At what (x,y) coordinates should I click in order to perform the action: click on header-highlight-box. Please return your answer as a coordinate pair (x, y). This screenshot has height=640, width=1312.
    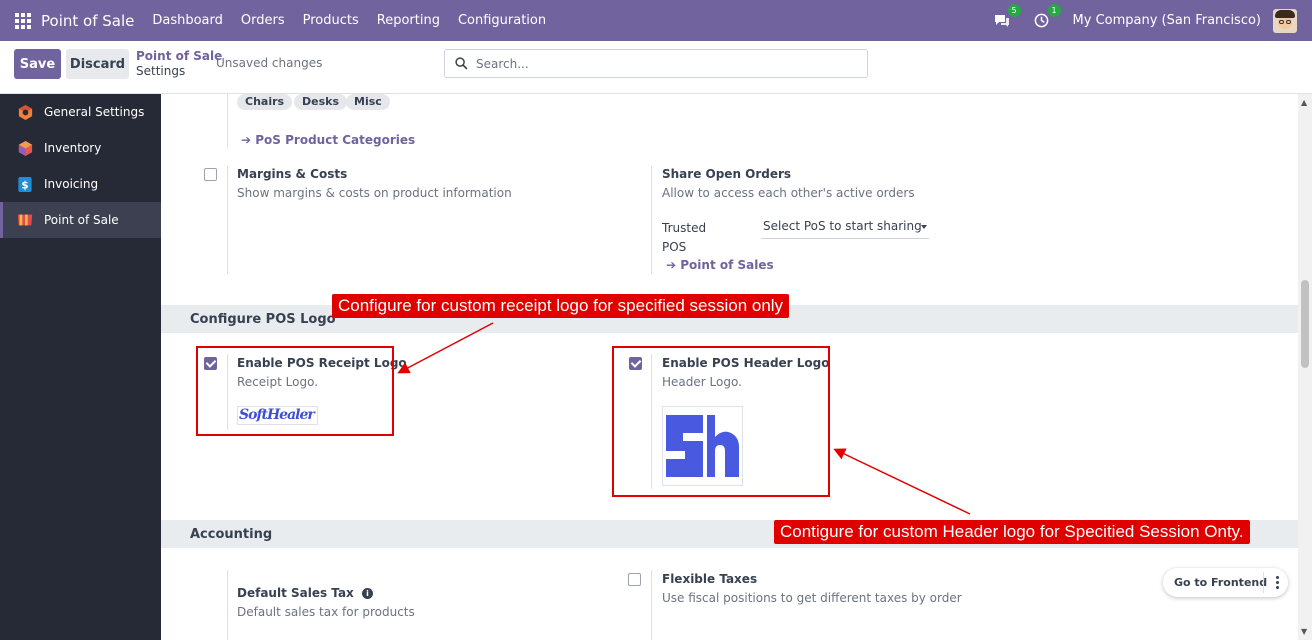
    Looking at the image, I should click on (721, 421).